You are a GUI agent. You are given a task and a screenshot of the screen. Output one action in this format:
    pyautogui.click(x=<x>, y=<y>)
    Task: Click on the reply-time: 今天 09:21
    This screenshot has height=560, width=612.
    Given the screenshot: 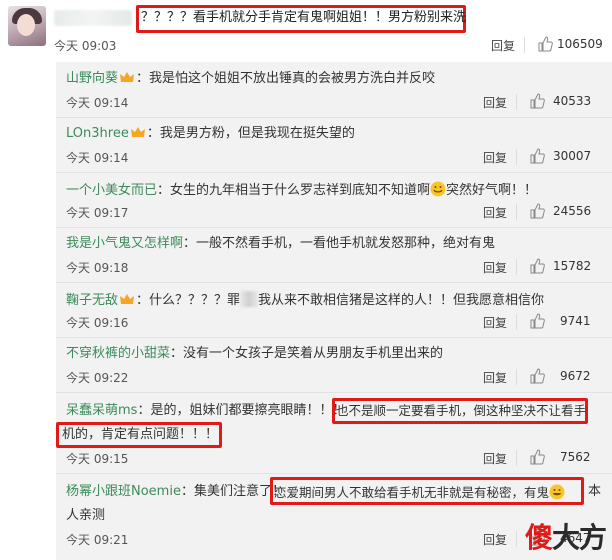 What is the action you would take?
    pyautogui.click(x=97, y=540)
    